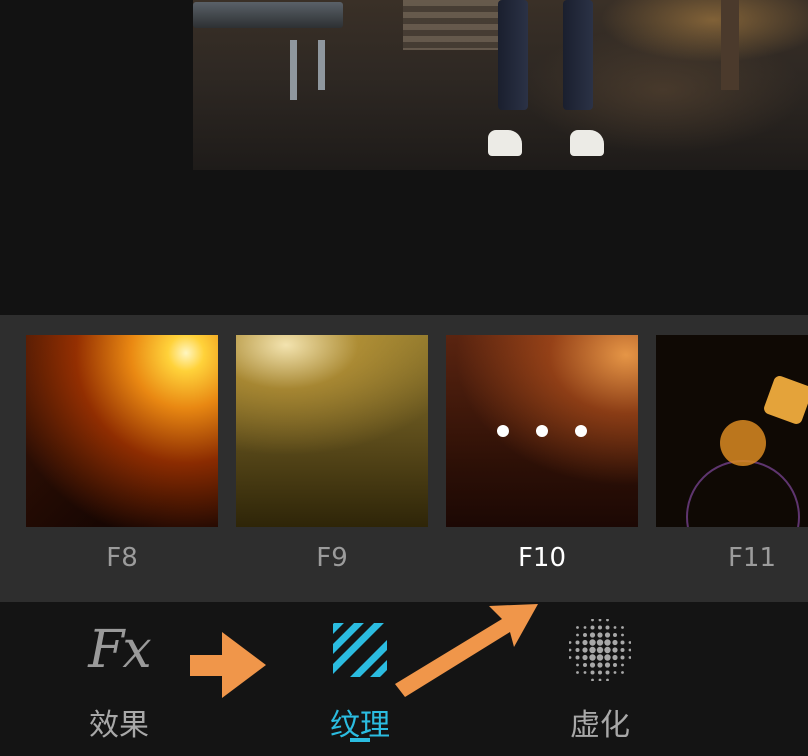 The width and height of the screenshot is (808, 756). Describe the element at coordinates (332, 558) in the screenshot. I see `filter-label: F9` at that location.